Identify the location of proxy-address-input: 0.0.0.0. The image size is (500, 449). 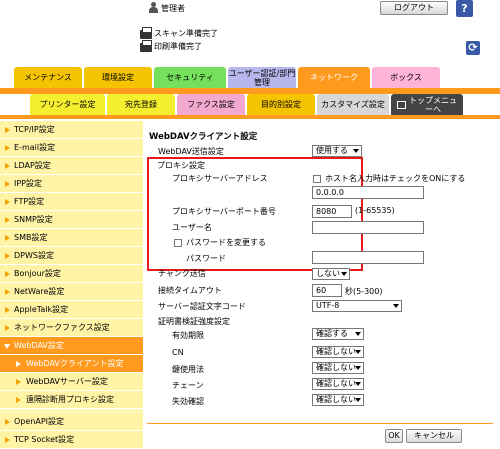
(368, 192).